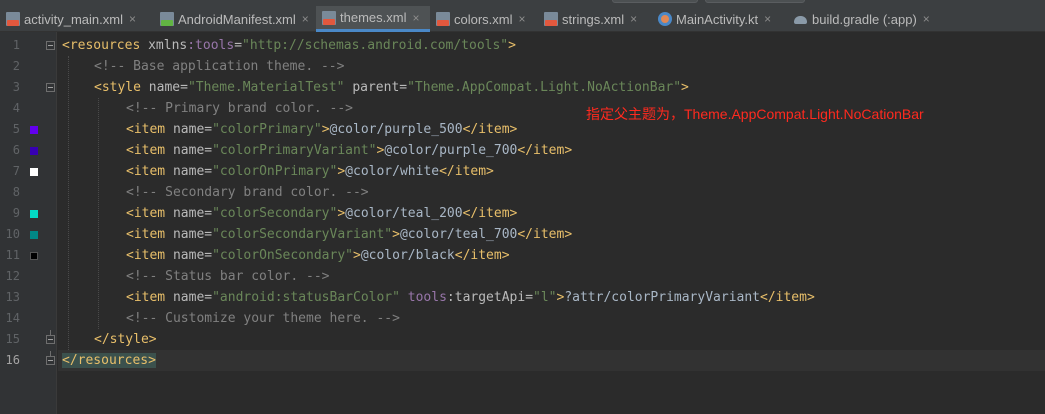 This screenshot has height=414, width=1045. I want to click on tab-main-activity-kt: MainActivity.kt ×, so click(720, 19).